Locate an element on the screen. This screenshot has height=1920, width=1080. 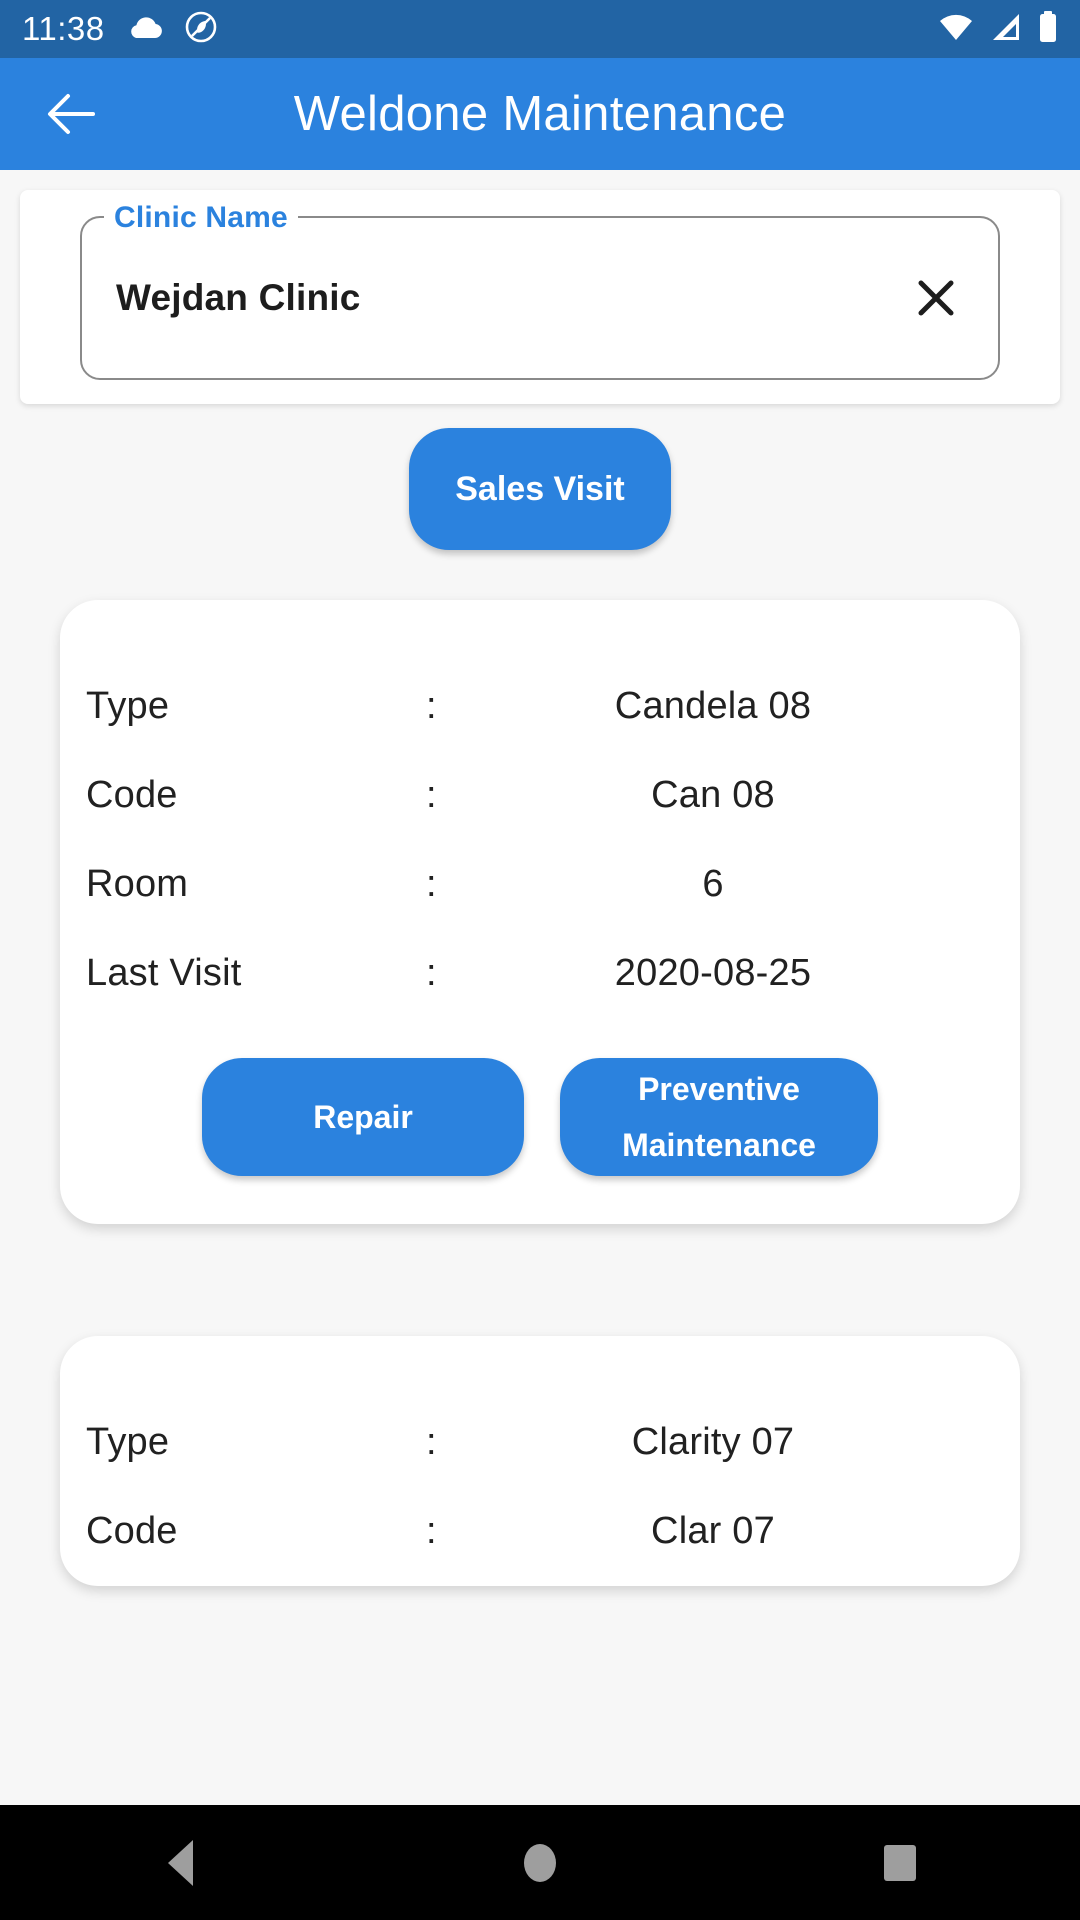
close-icon is located at coordinates (936, 298).